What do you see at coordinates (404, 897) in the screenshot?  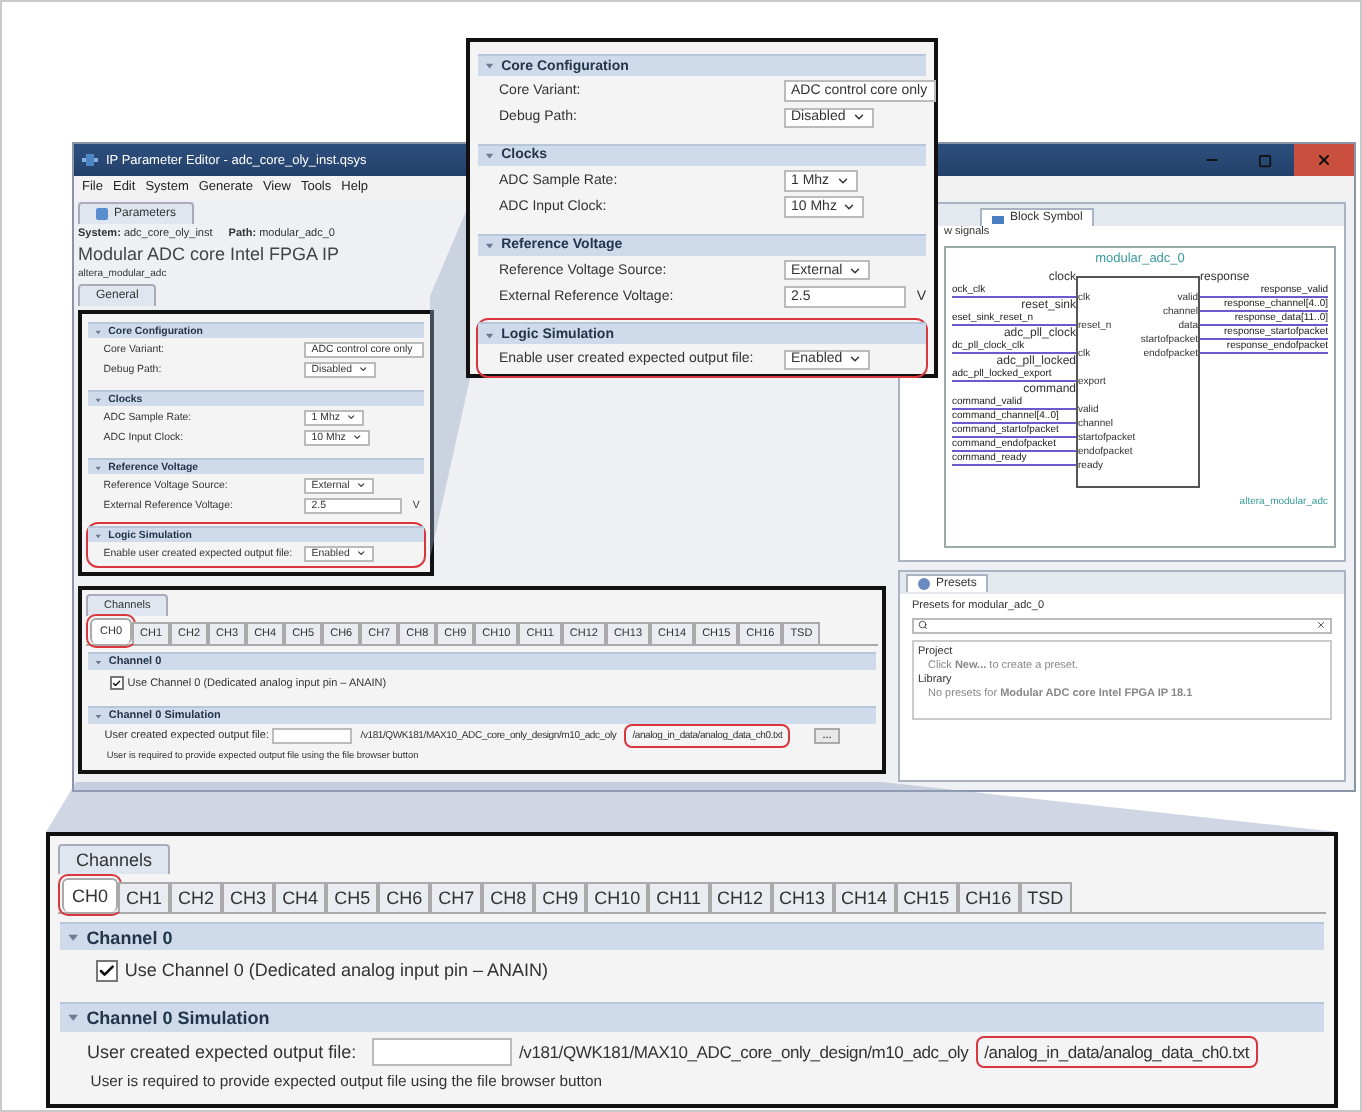 I see `channel-tab: CH6` at bounding box center [404, 897].